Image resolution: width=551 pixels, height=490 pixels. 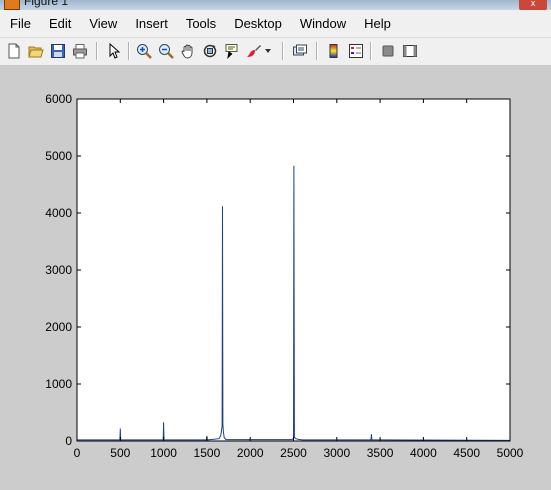 What do you see at coordinates (376, 23) in the screenshot?
I see `menu-help: Help` at bounding box center [376, 23].